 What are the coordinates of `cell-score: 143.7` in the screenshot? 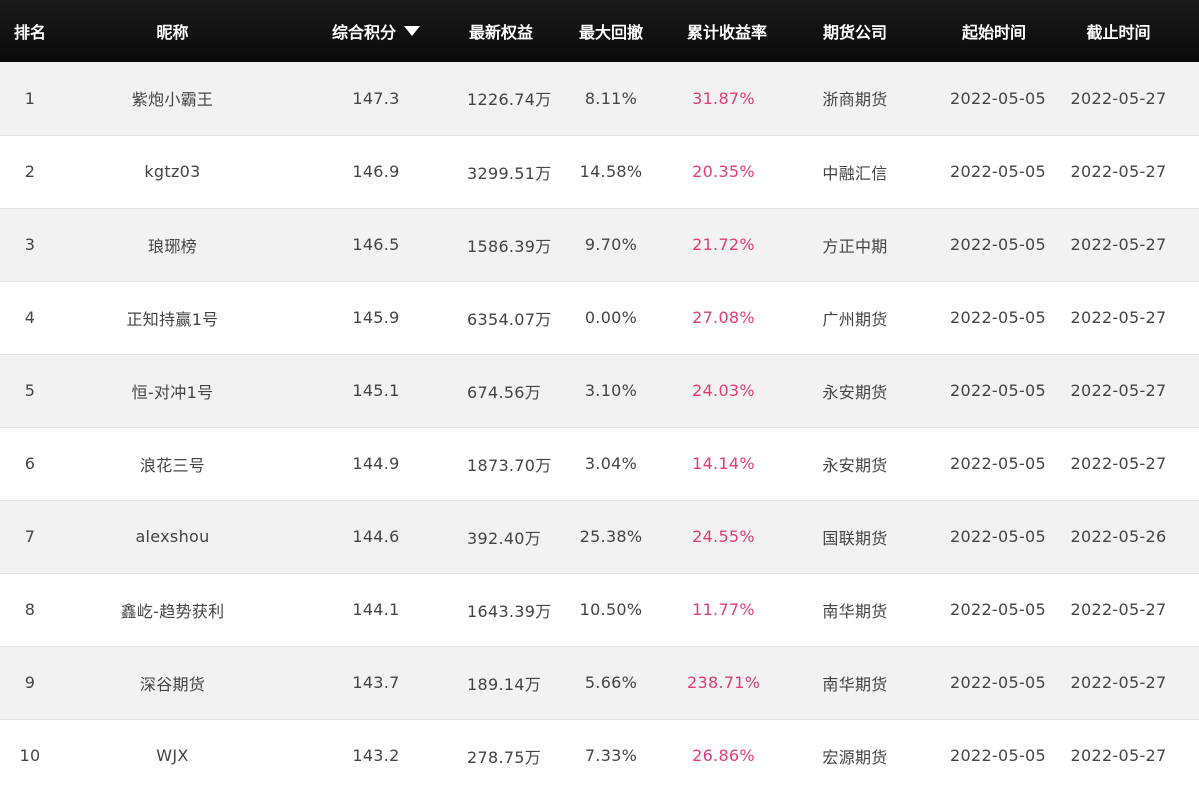 It's located at (376, 682).